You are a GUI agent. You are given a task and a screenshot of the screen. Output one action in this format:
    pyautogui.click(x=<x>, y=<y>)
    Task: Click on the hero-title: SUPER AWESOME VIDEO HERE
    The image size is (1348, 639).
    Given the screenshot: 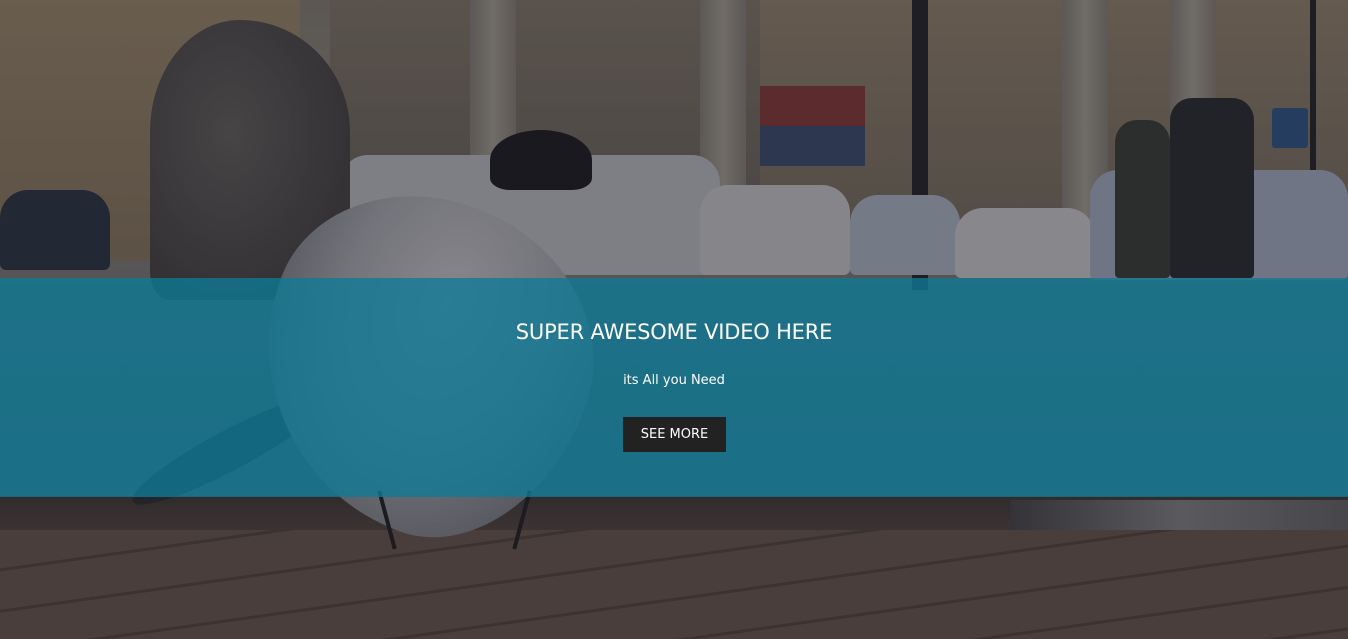 What is the action you would take?
    pyautogui.click(x=674, y=332)
    